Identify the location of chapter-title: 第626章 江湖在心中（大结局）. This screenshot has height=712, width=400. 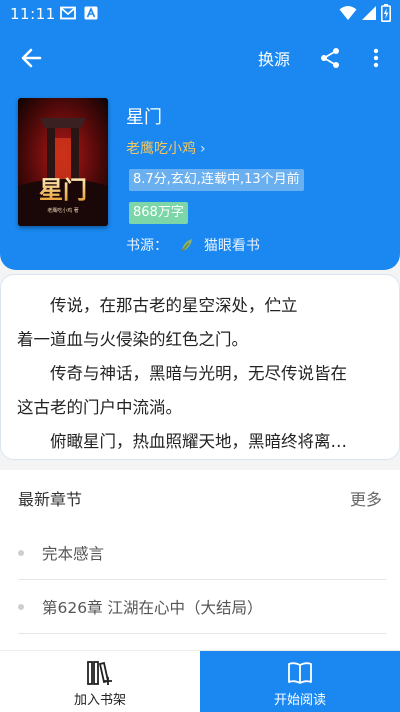
(152, 608).